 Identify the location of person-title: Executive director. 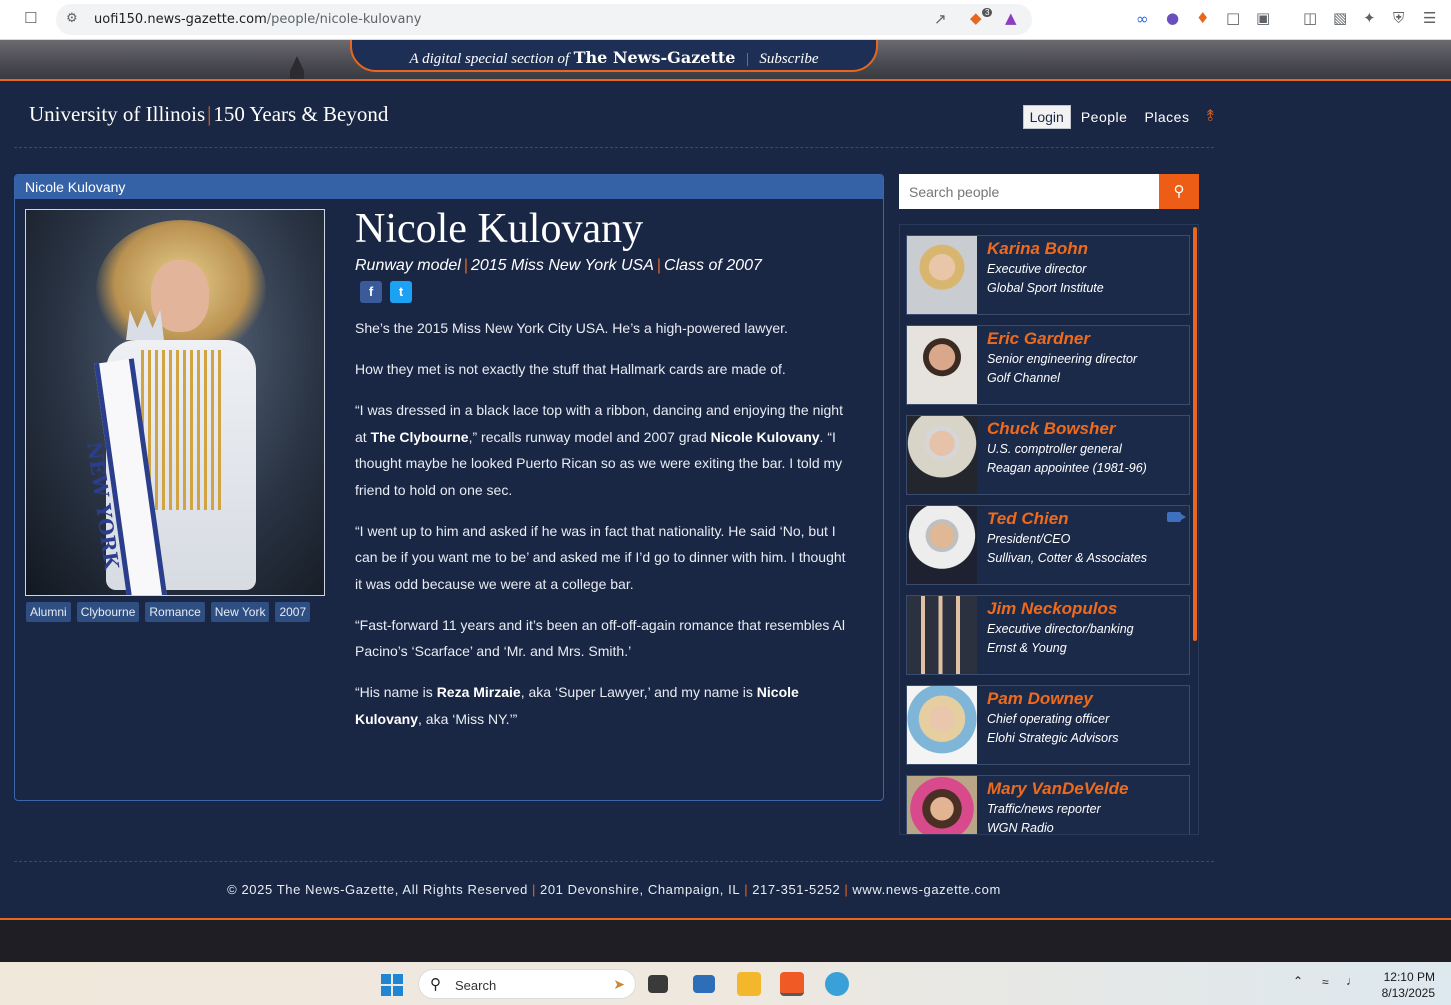
(1037, 269).